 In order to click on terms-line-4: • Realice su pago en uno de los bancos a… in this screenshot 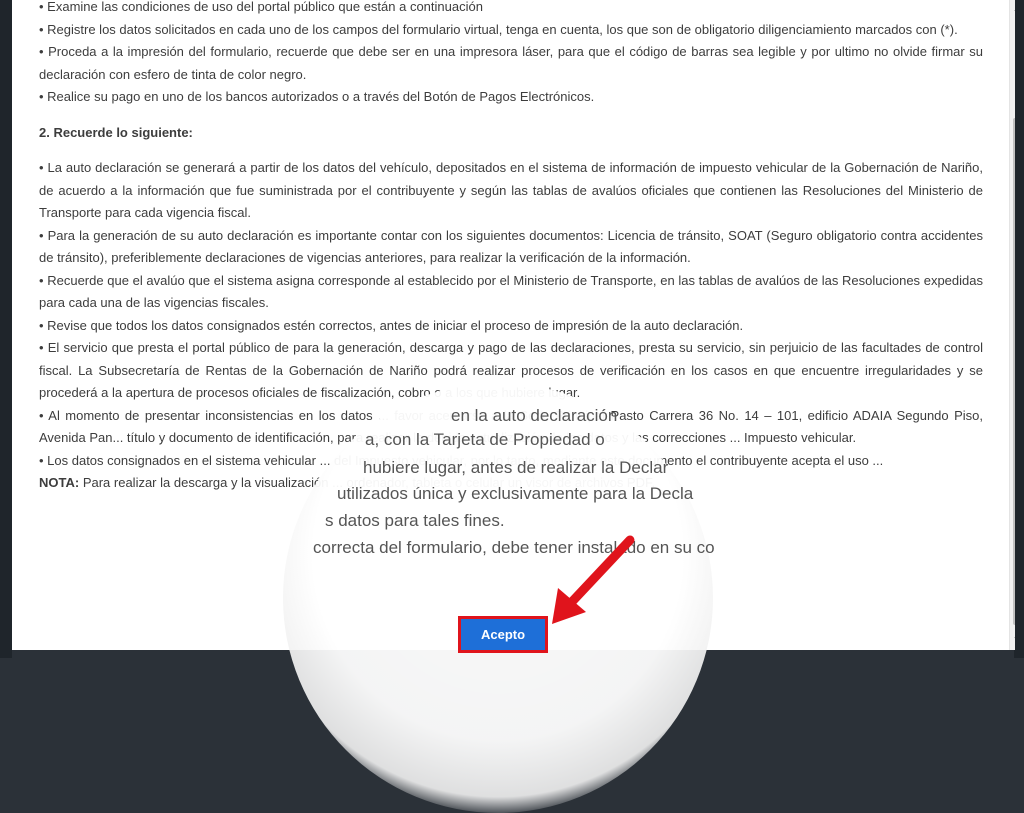, I will do `click(317, 96)`.